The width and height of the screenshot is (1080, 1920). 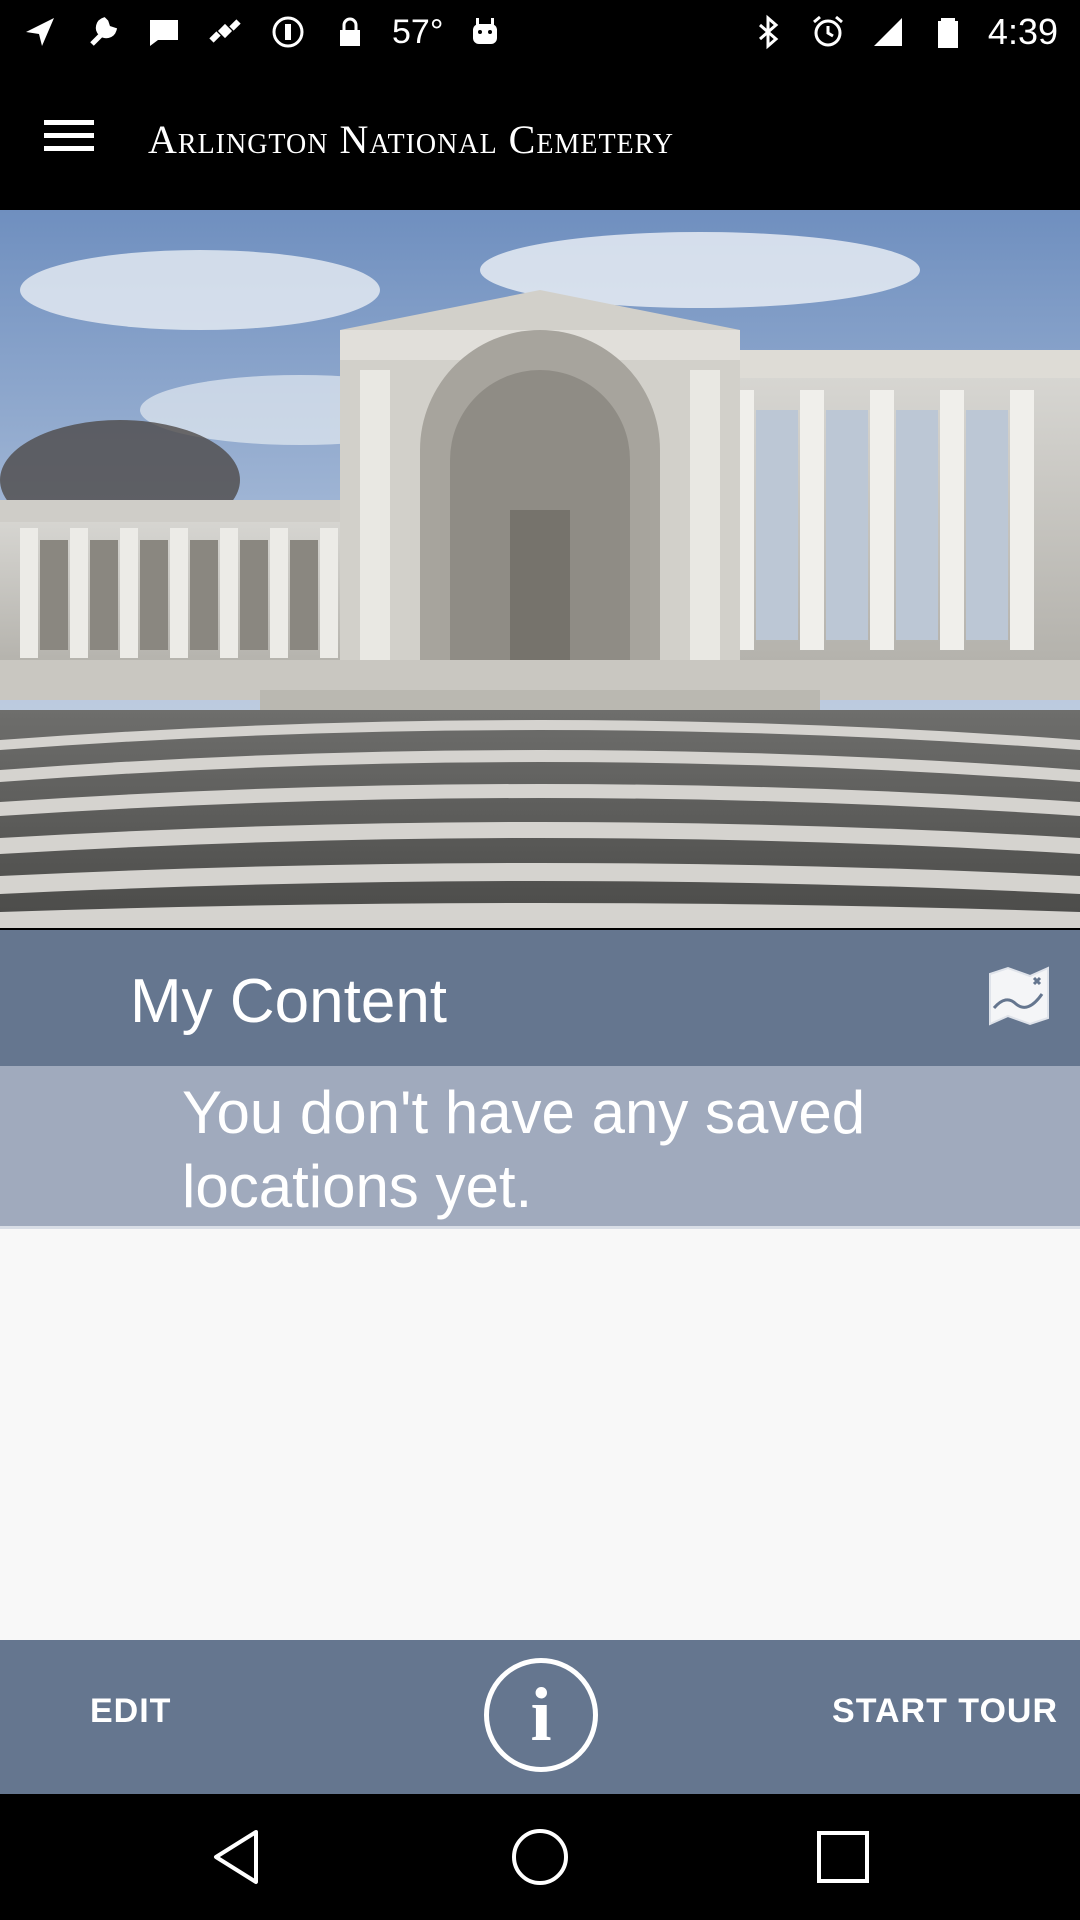 What do you see at coordinates (524, 1149) in the screenshot?
I see `empty-state-message: You don't have any saved locations yet.` at bounding box center [524, 1149].